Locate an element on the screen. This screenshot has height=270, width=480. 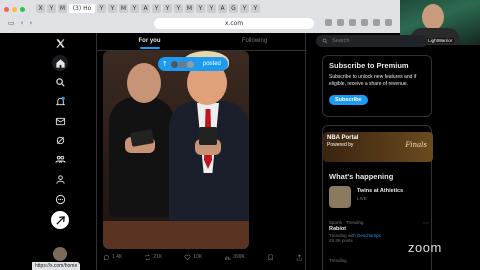
views-button: 399K is located at coordinates (234, 257).